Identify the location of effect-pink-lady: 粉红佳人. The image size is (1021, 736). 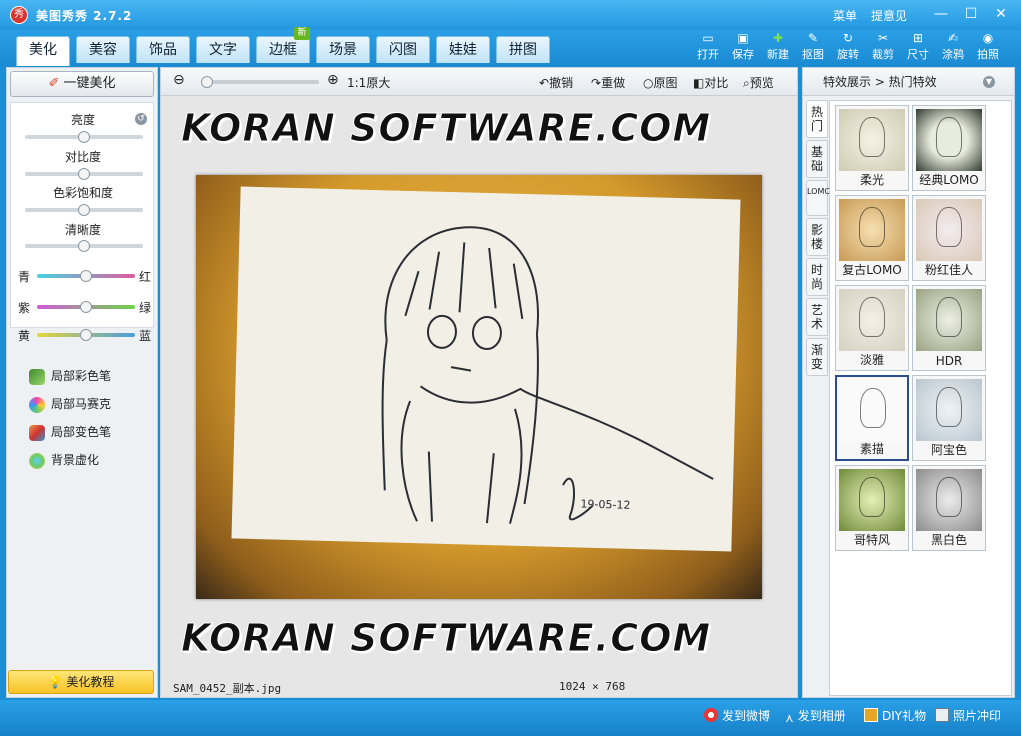
(949, 238).